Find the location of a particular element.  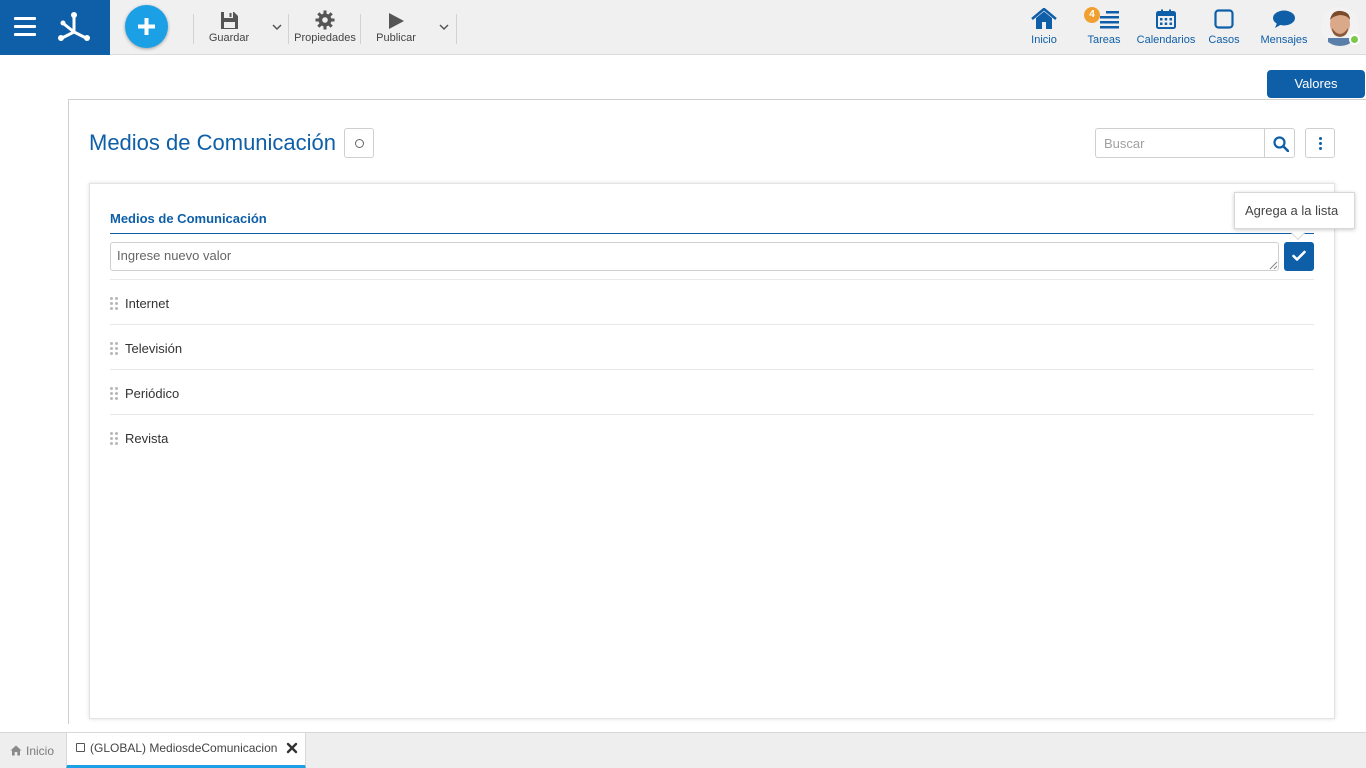

vertical-dots-icon is located at coordinates (1320, 138).